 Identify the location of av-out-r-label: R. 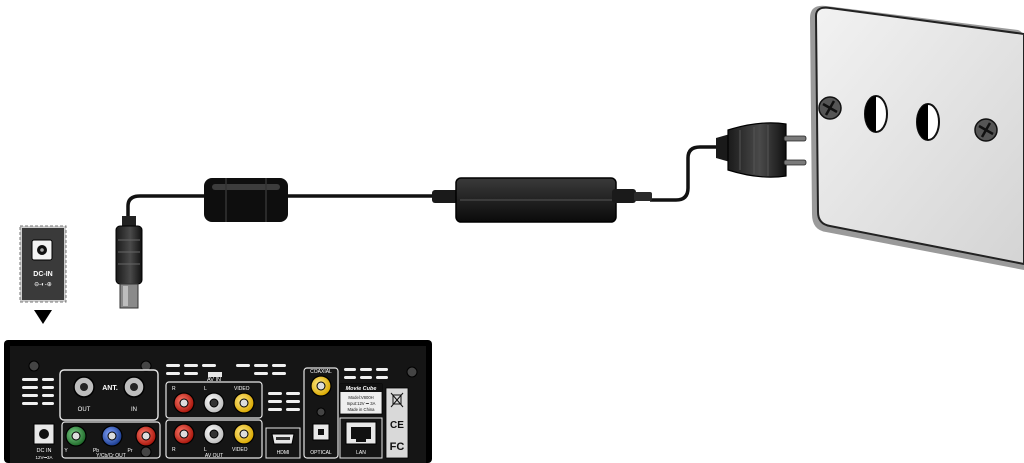
(174, 450).